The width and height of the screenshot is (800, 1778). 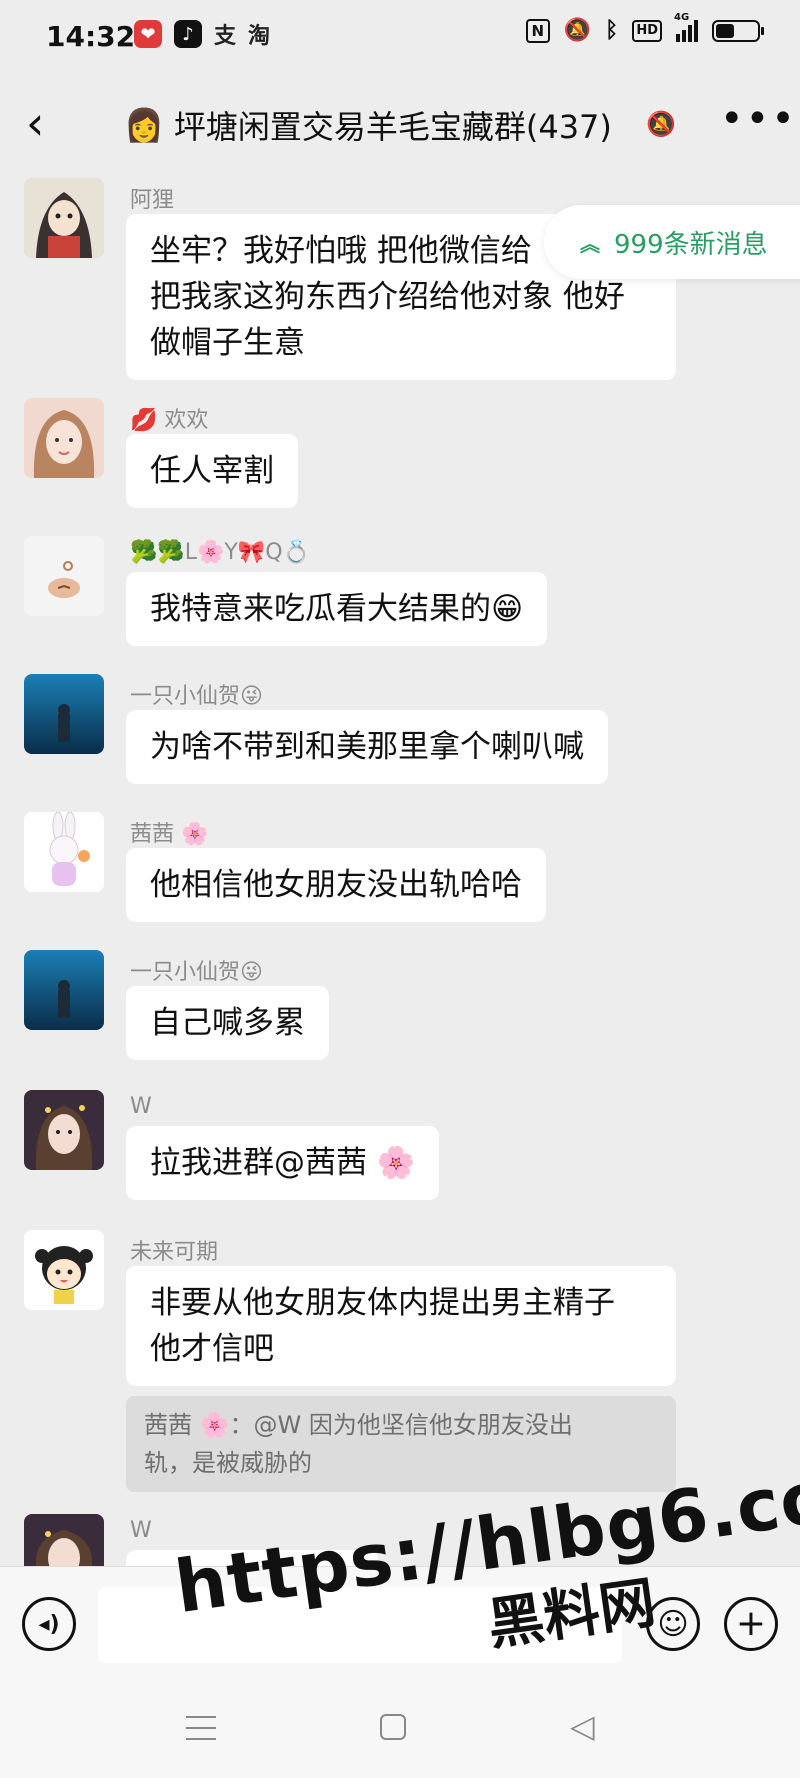 I want to click on message-bubble: 我特意来吃瓜看大结果的😁, so click(x=337, y=609).